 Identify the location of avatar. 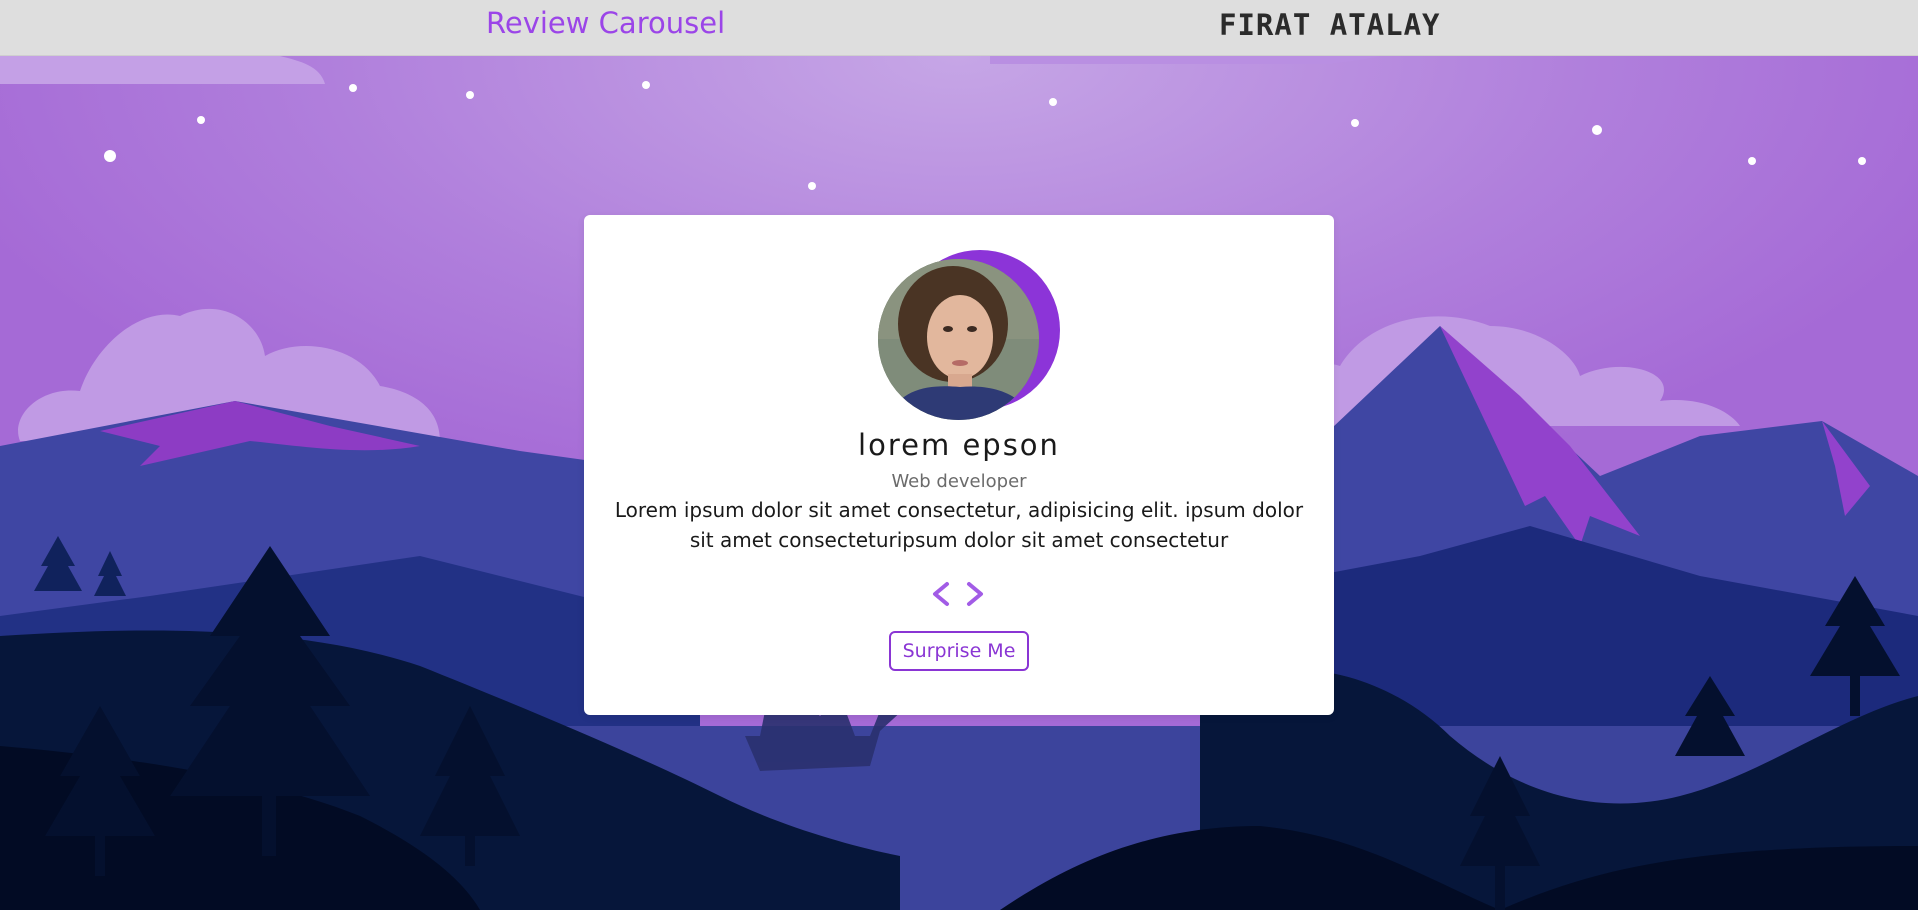
(958, 339).